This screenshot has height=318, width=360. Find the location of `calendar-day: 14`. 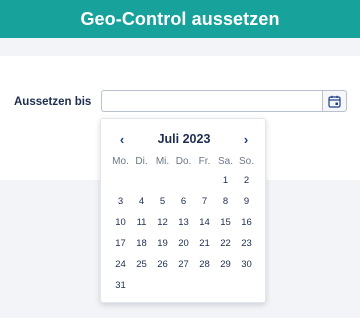

calendar-day: 14 is located at coordinates (204, 222).